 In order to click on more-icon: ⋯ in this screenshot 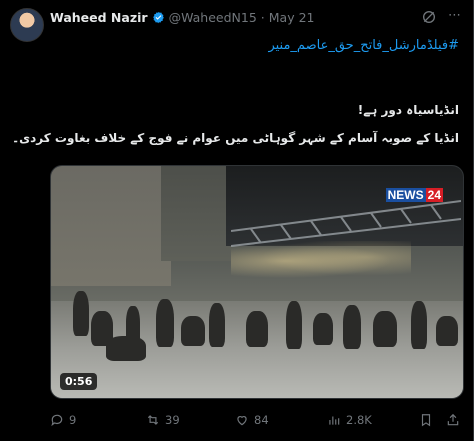, I will do `click(455, 15)`.